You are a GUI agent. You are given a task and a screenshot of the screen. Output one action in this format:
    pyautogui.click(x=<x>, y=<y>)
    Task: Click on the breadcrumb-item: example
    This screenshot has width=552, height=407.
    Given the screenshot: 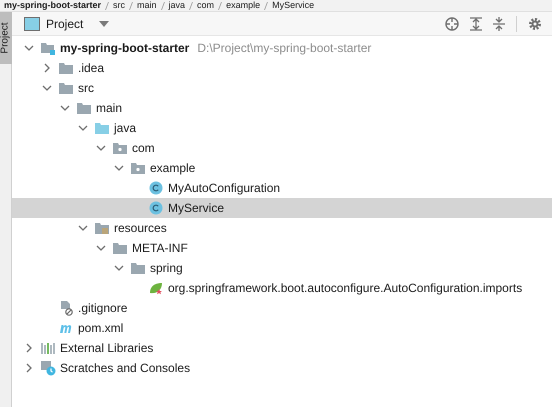 What is the action you would take?
    pyautogui.click(x=243, y=5)
    